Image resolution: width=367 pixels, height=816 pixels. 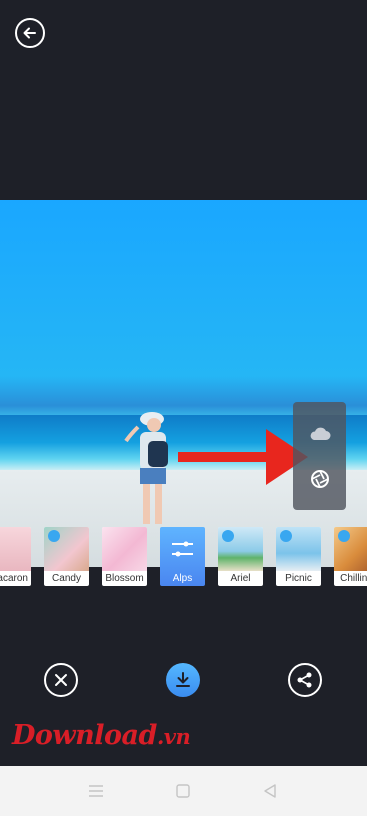 I want to click on back-button, so click(x=30, y=33).